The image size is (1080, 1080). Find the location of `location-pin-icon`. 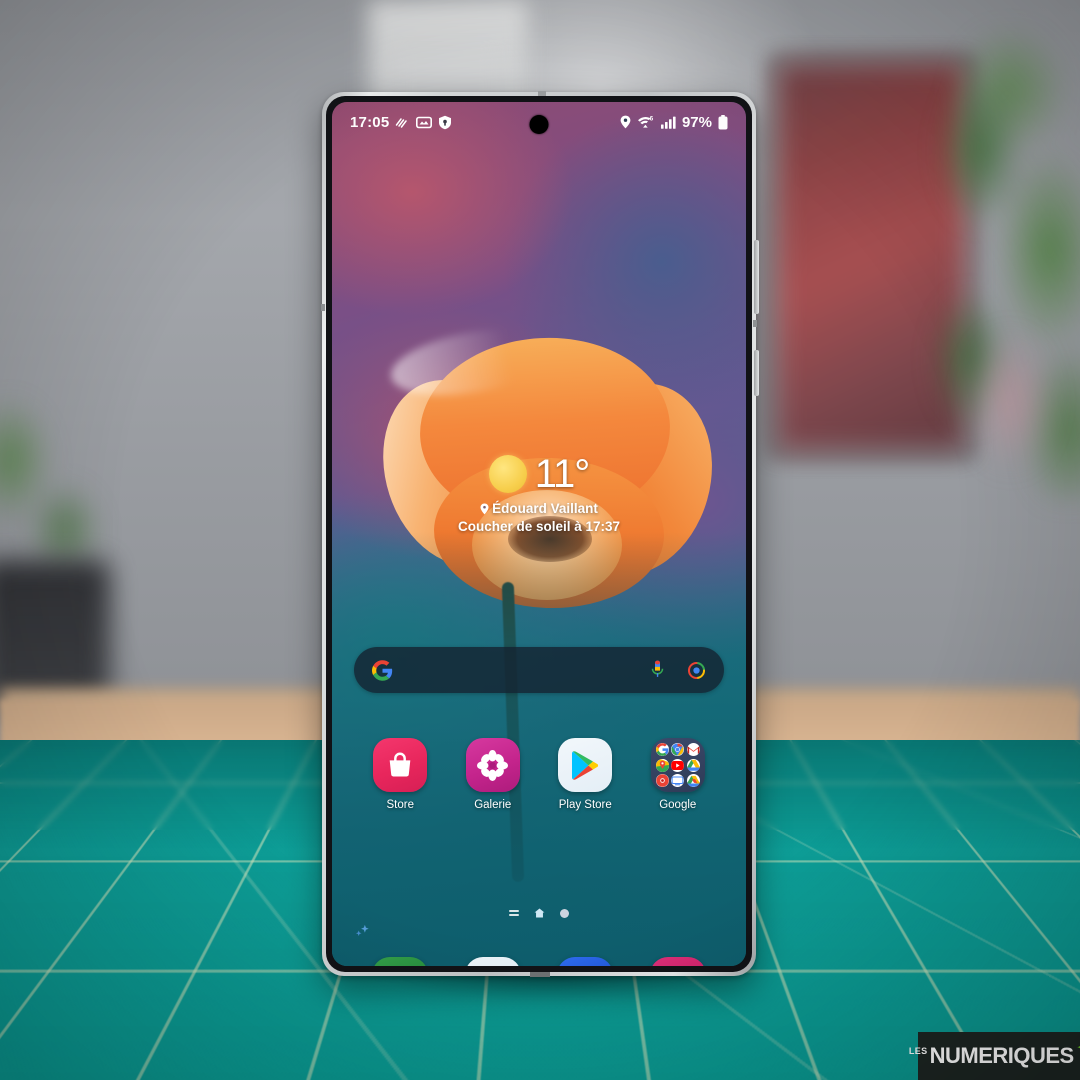

location-pin-icon is located at coordinates (625, 122).